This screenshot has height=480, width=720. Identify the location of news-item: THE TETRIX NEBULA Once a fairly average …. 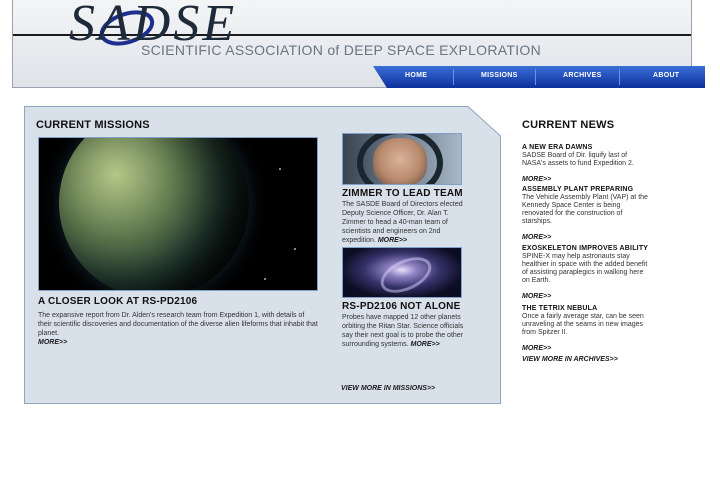
(587, 330).